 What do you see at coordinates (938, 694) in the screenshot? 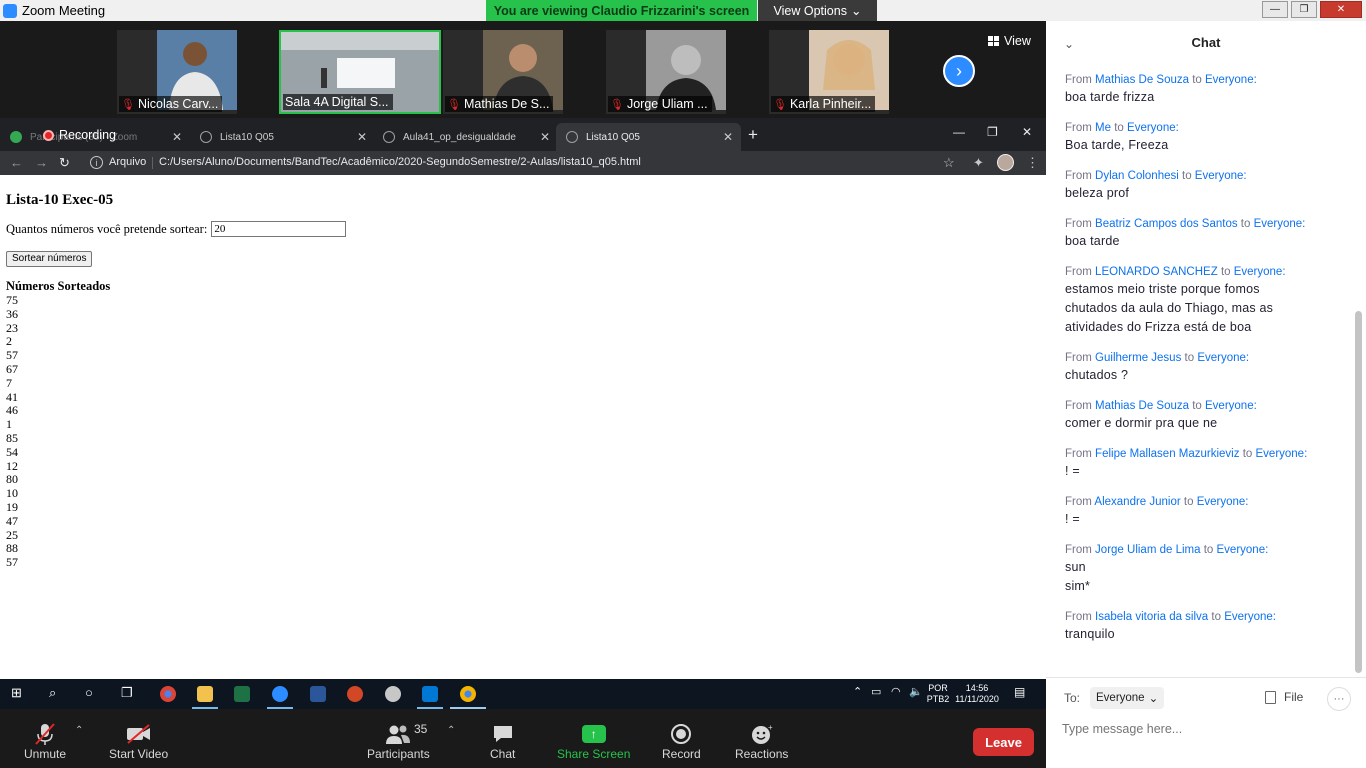
I see `input-language-indicator: POR PTB2` at bounding box center [938, 694].